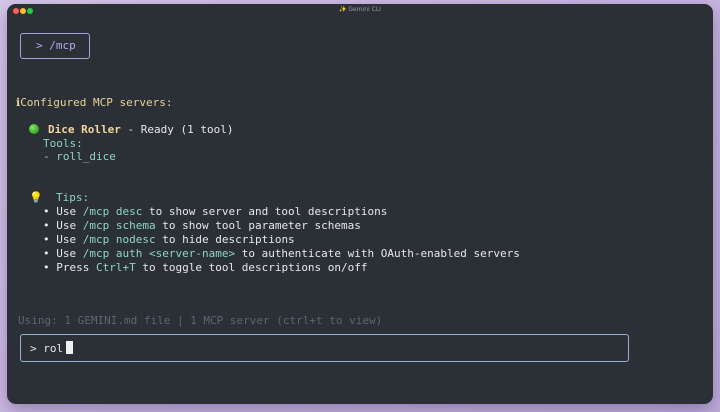 The height and width of the screenshot is (412, 720). Describe the element at coordinates (258, 225) in the screenshot. I see `tip-text: to show tool parameter schemas` at that location.